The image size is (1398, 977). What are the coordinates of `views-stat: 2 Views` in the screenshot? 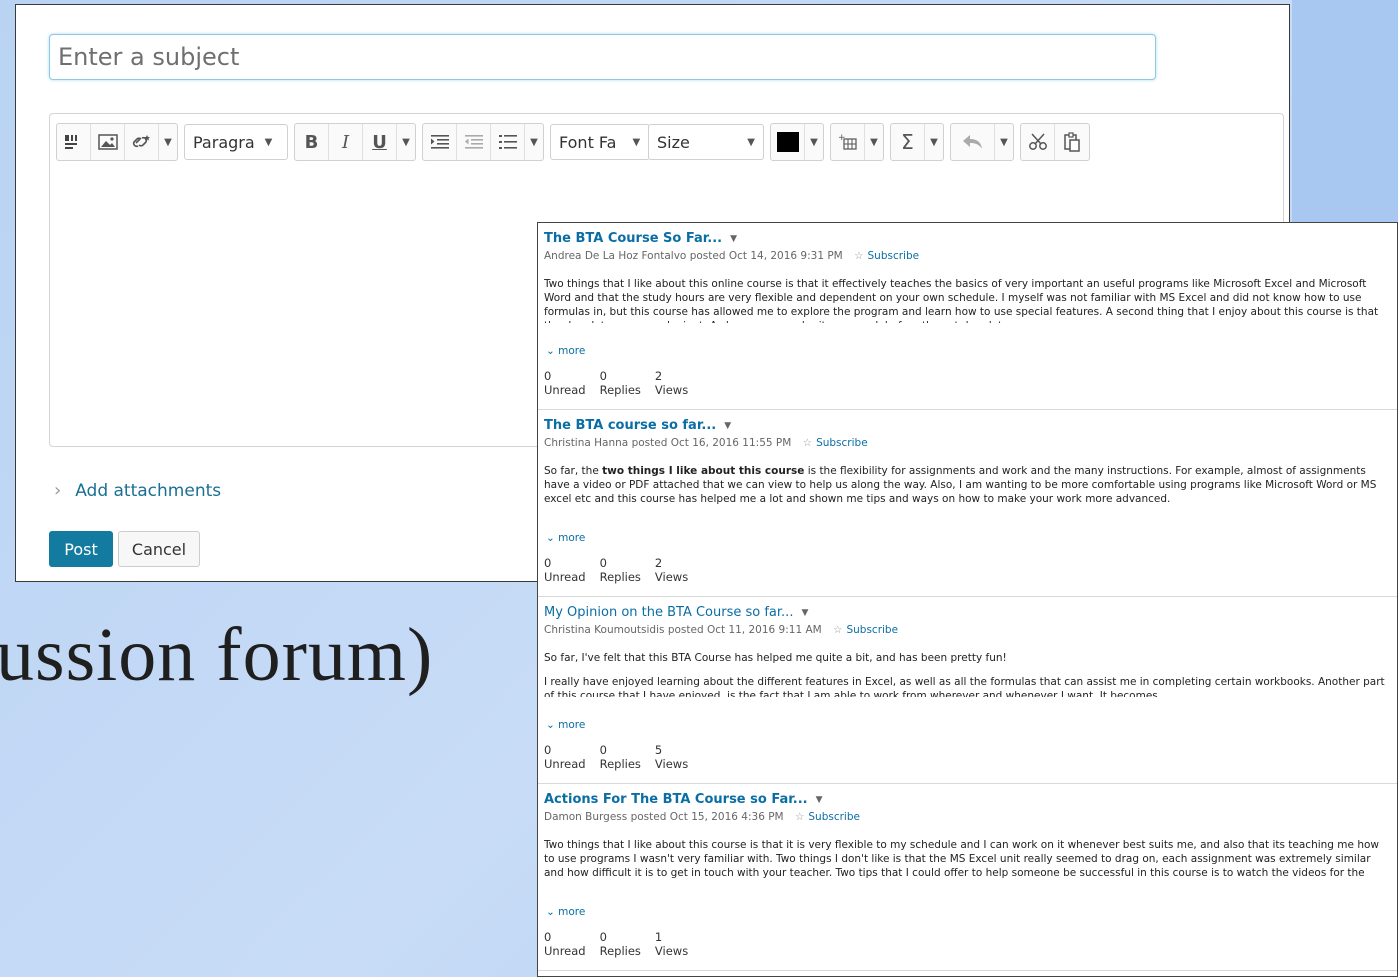 It's located at (671, 570).